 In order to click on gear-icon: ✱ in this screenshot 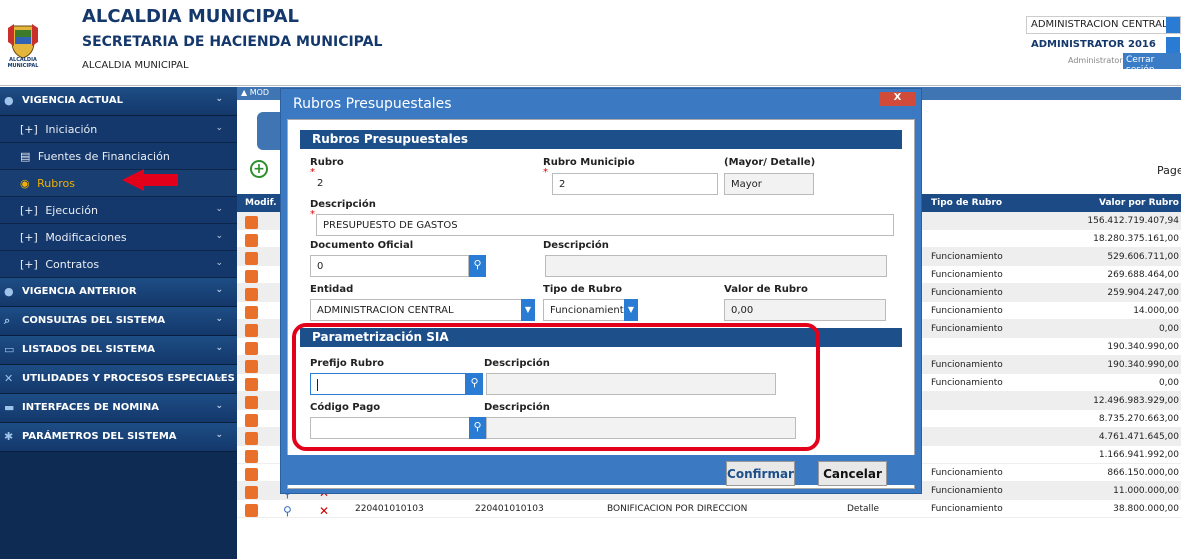, I will do `click(9, 436)`.